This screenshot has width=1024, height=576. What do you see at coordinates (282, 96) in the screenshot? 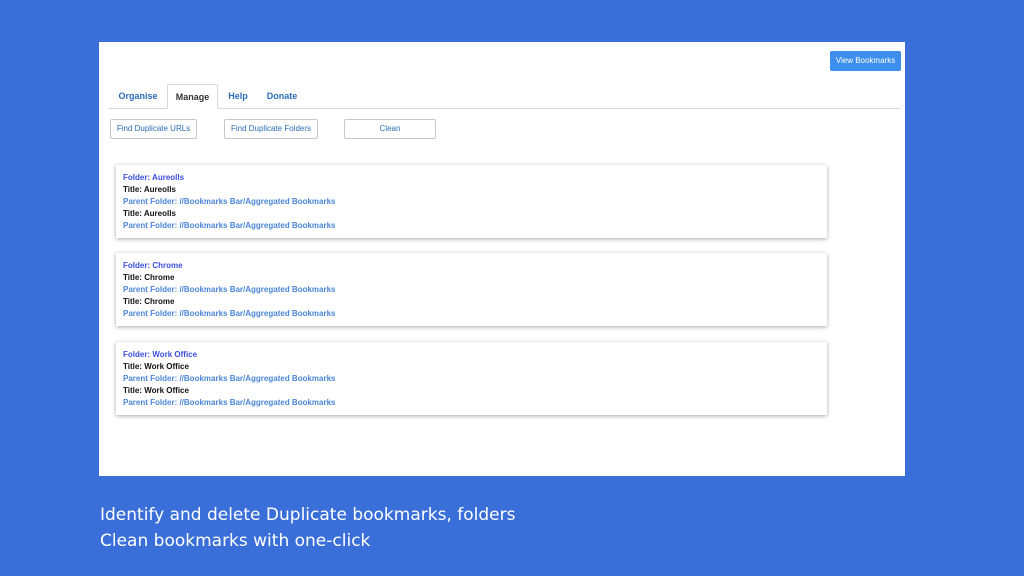
I see `tab-donate: Donate` at bounding box center [282, 96].